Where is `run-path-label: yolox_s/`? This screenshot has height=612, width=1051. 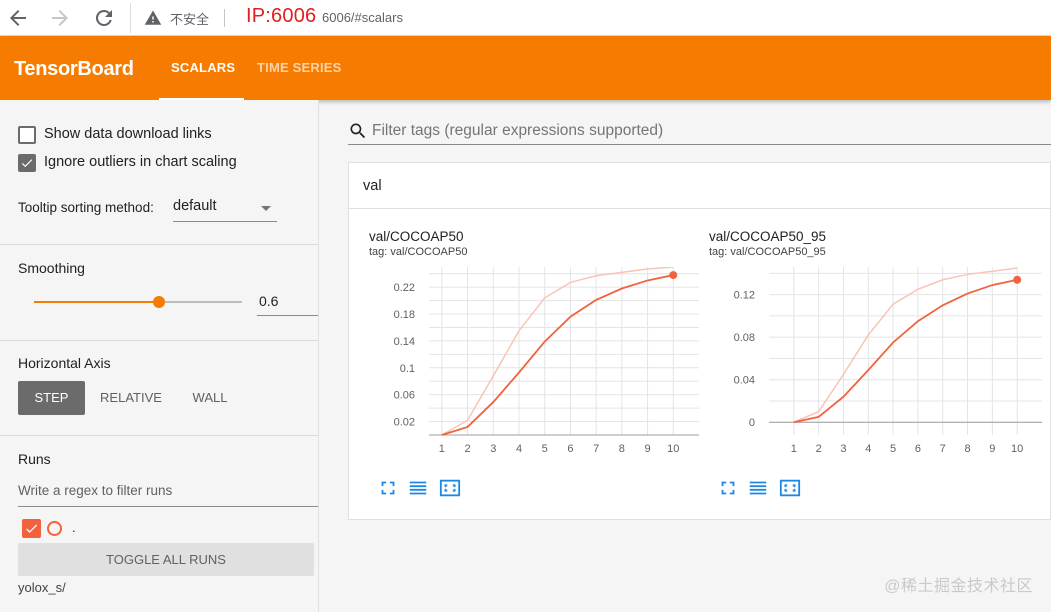 run-path-label: yolox_s/ is located at coordinates (42, 587).